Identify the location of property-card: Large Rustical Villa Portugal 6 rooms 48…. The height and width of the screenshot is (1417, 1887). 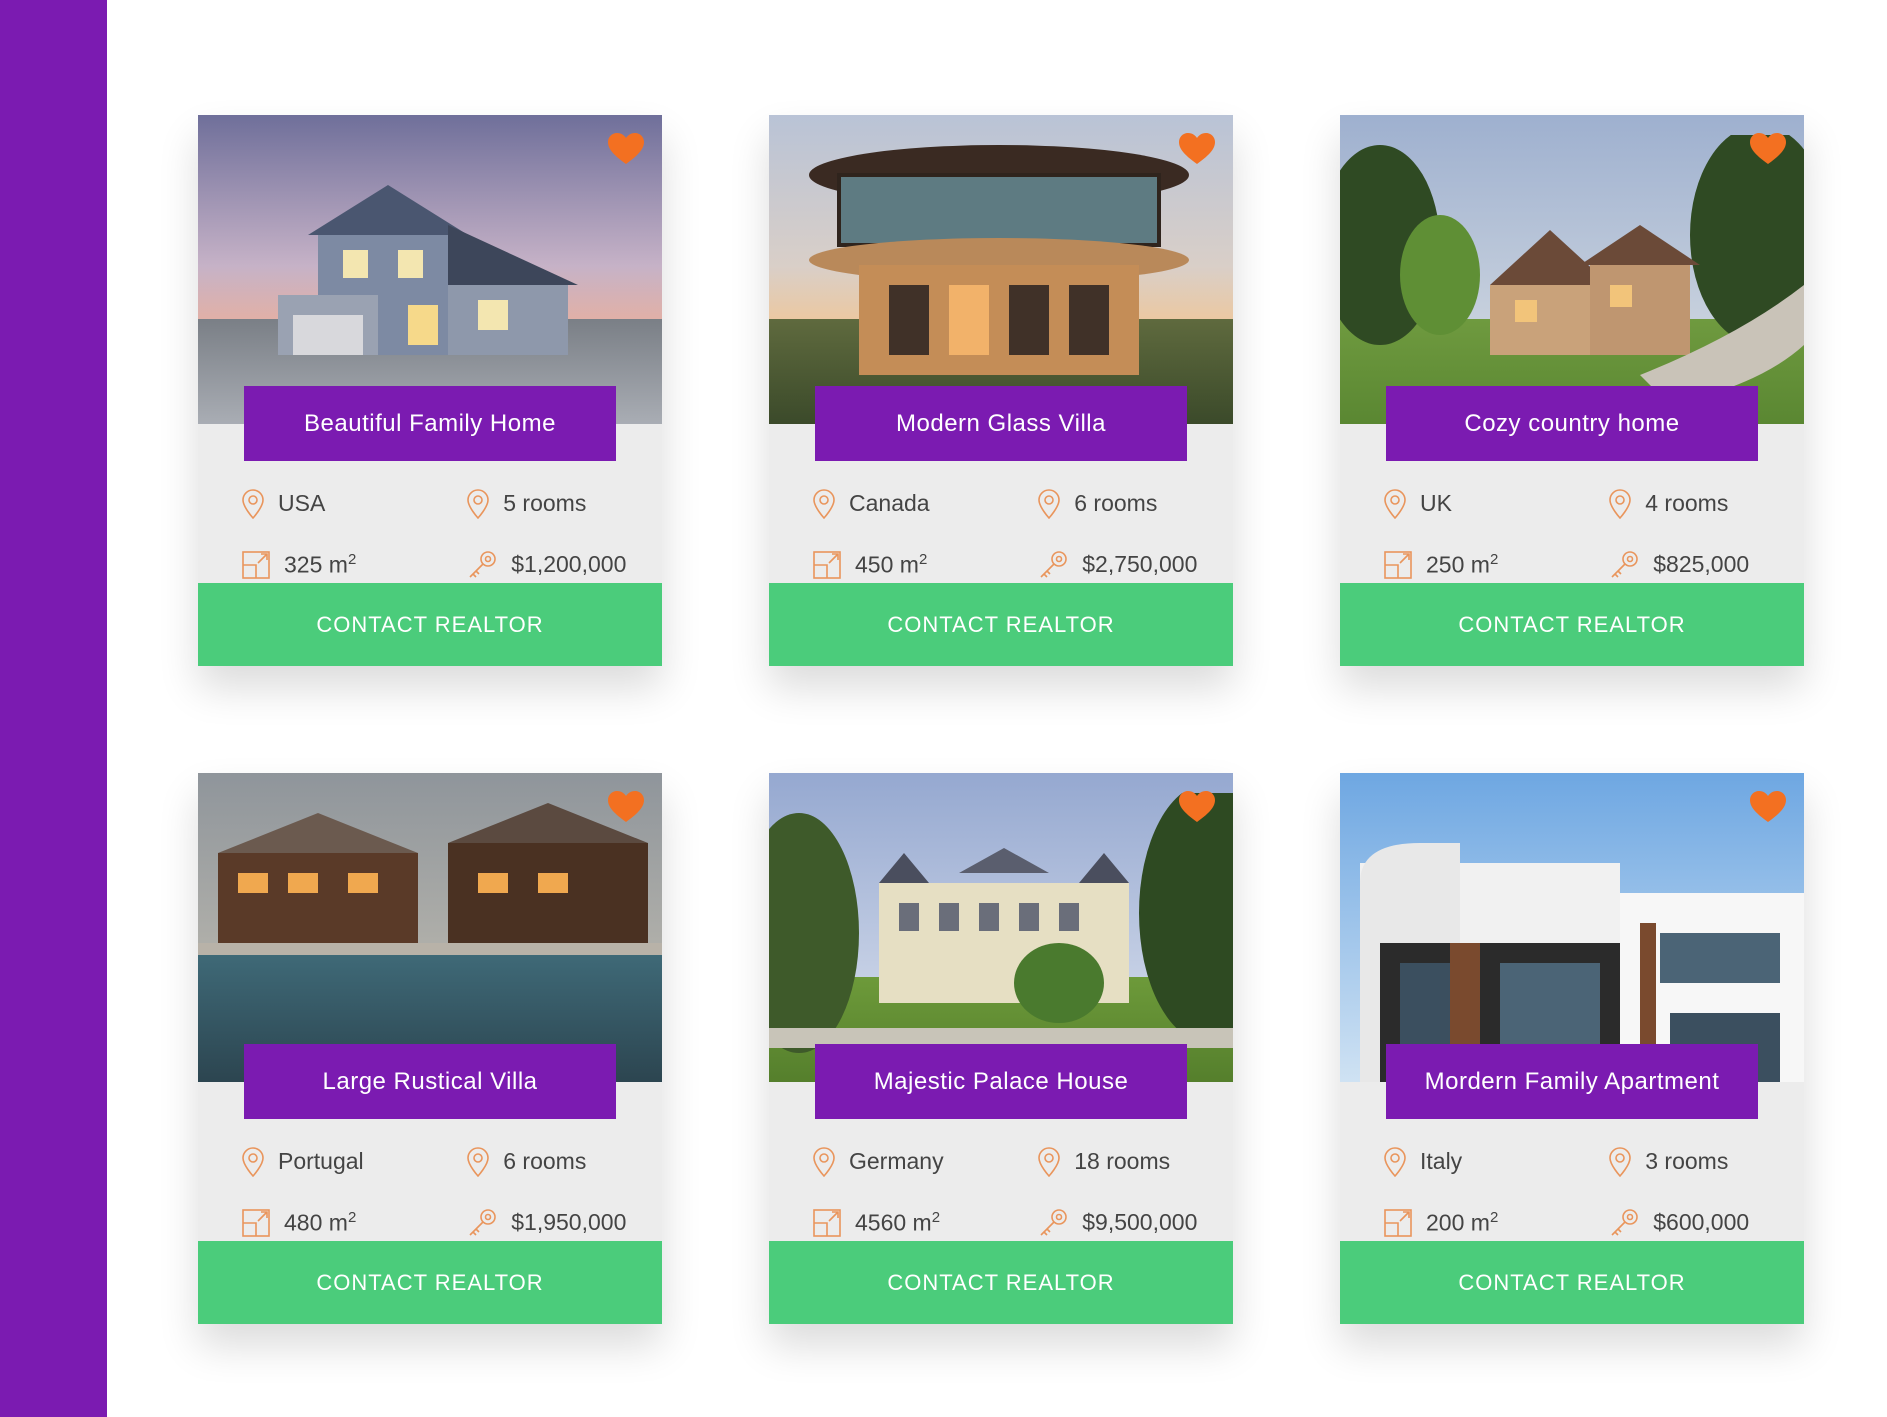
(430, 1048).